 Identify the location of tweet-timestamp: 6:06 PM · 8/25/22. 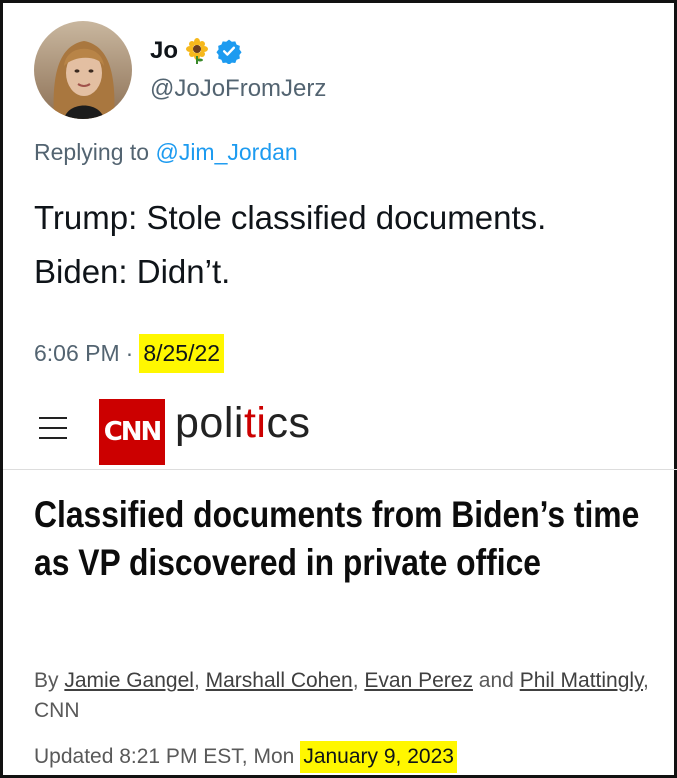
(129, 353).